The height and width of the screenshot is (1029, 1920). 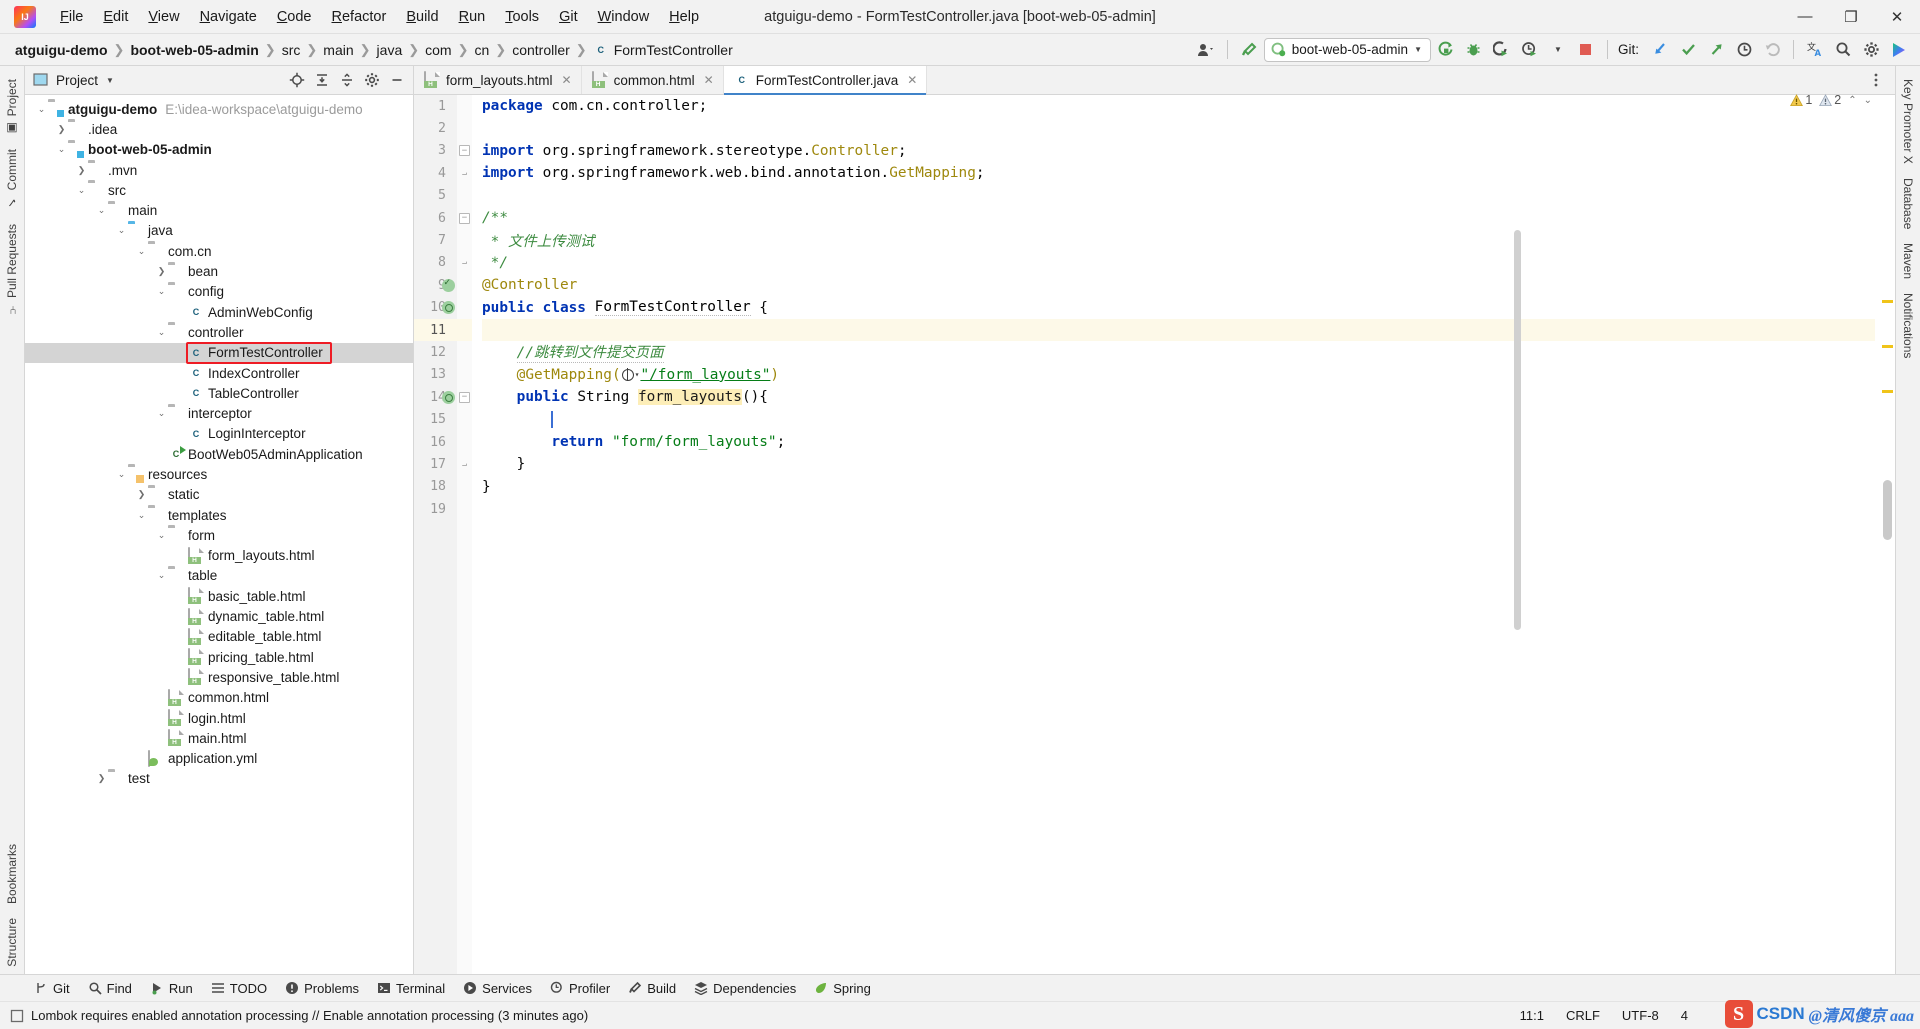 I want to click on translate-icon: 文A, so click(x=1815, y=50).